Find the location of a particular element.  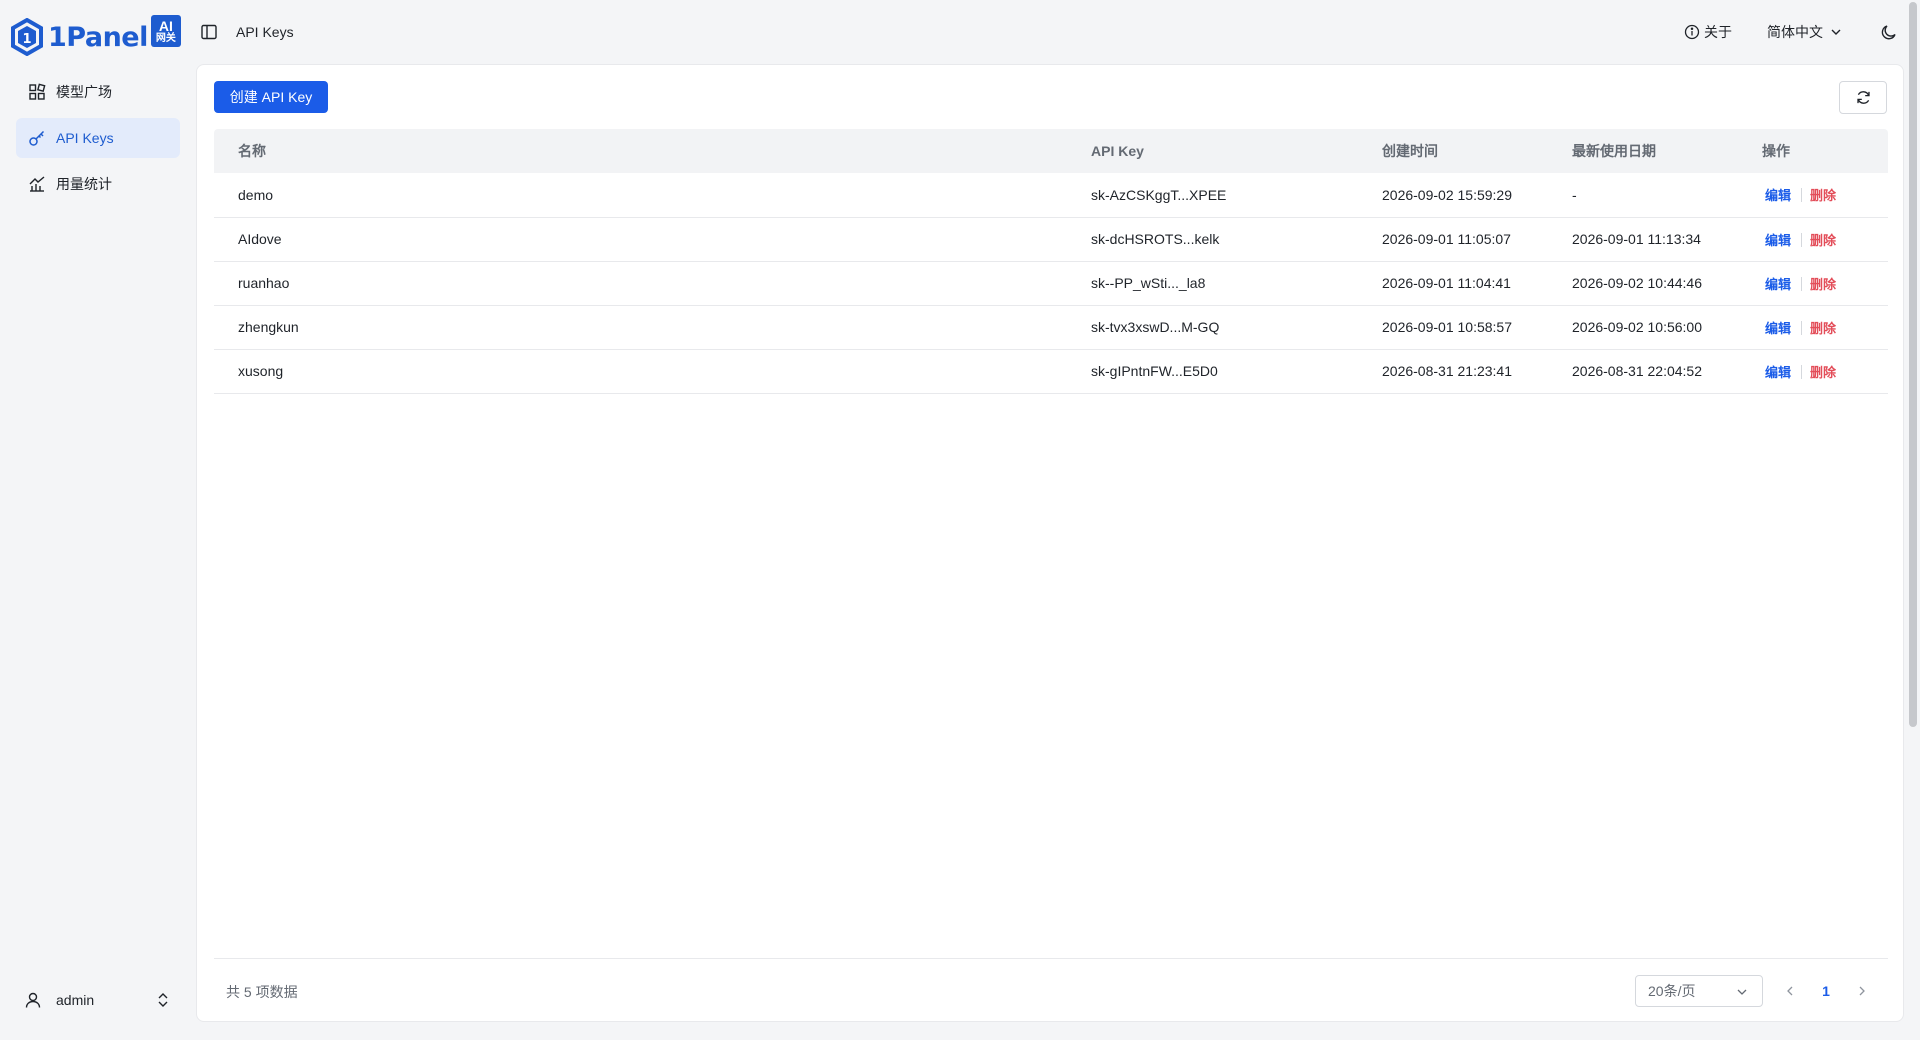

column-header-api-key: API Key is located at coordinates (1212, 151).